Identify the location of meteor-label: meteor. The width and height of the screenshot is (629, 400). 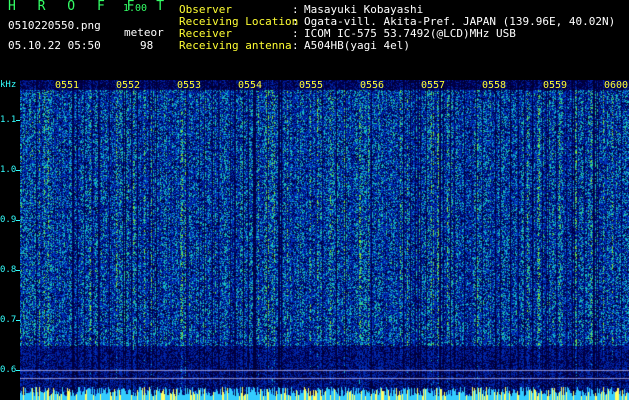
(144, 32).